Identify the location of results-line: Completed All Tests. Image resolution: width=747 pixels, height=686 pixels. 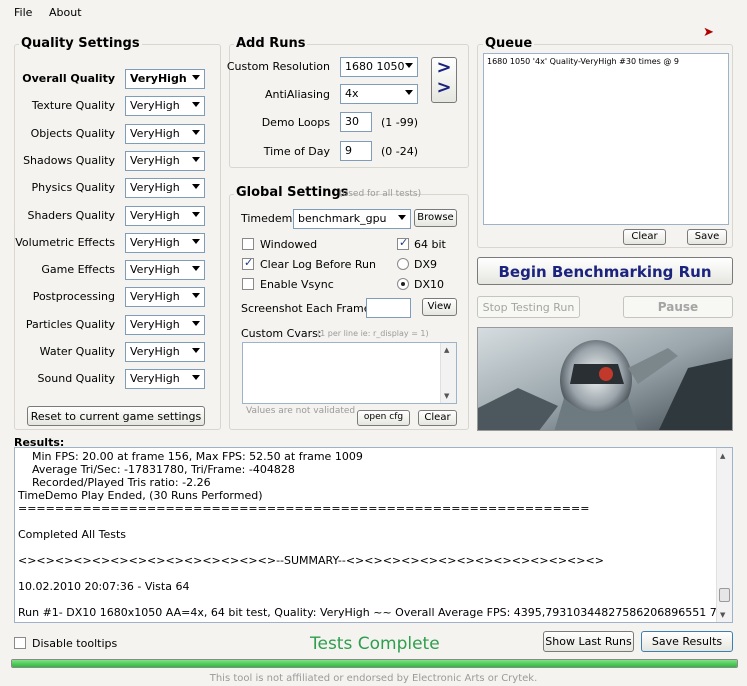
(72, 534).